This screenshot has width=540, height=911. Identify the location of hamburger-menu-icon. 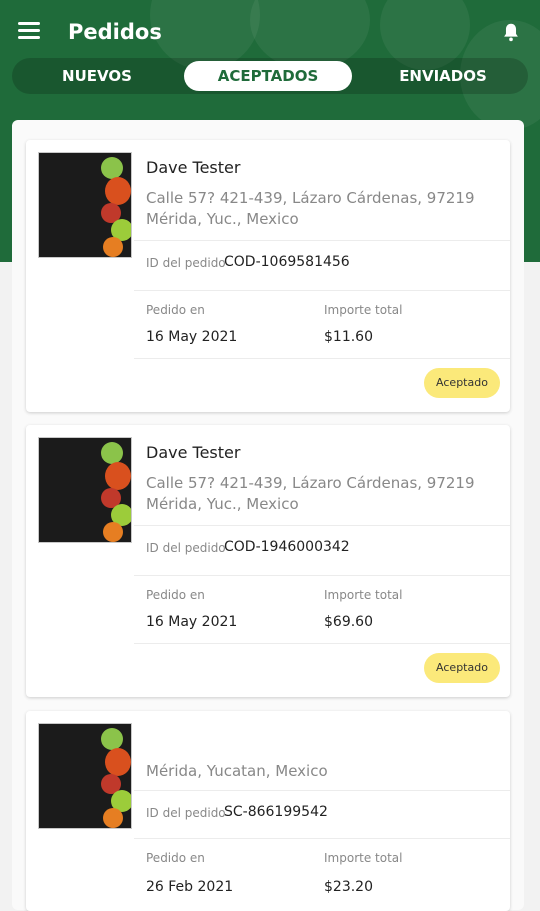
(29, 31).